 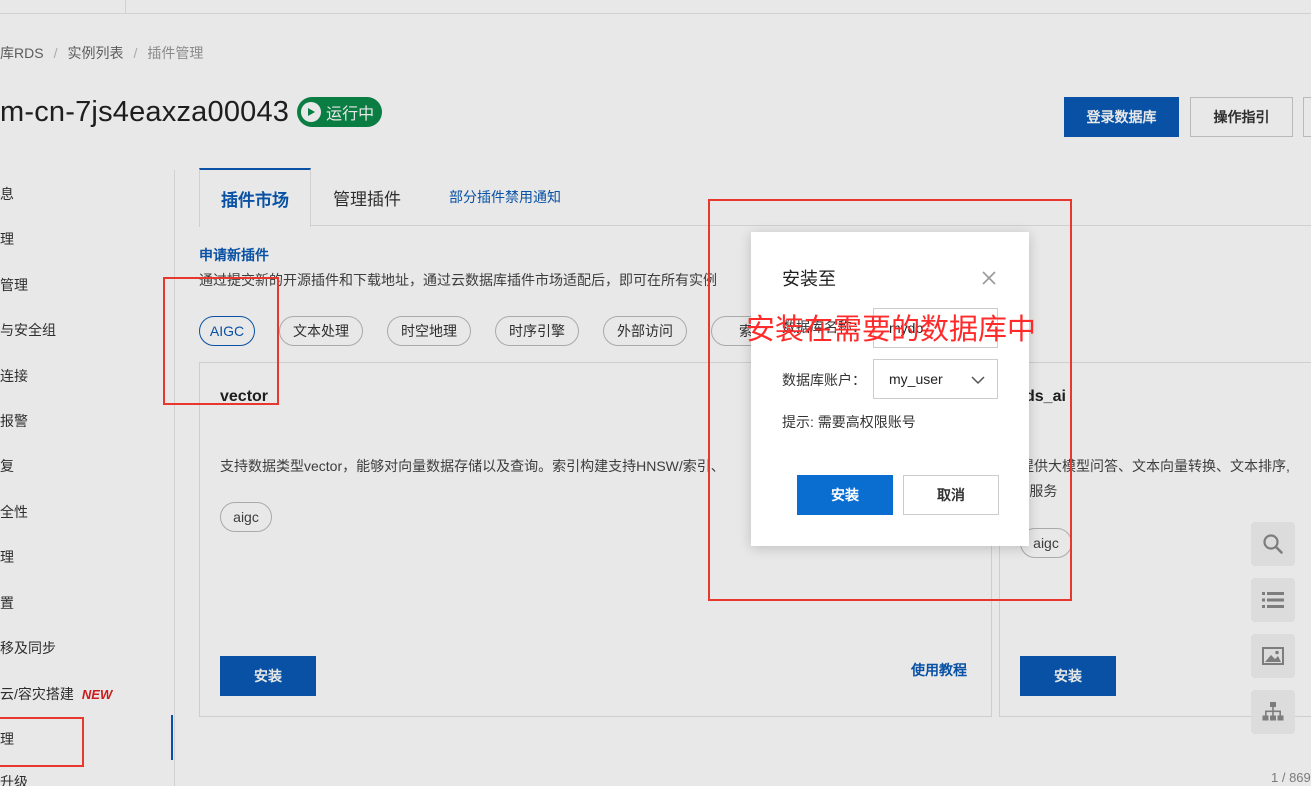 What do you see at coordinates (42, 742) in the screenshot?
I see `annotation-box-sidebar` at bounding box center [42, 742].